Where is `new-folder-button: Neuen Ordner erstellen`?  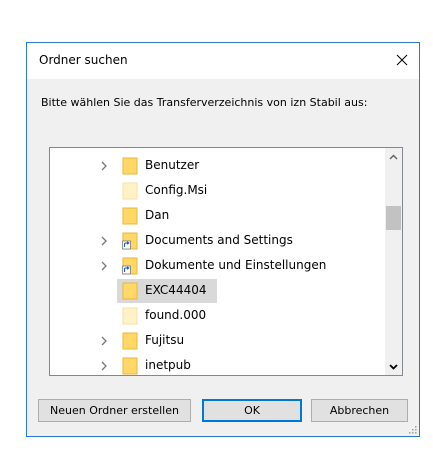 new-folder-button: Neuen Ordner erstellen is located at coordinates (114, 410).